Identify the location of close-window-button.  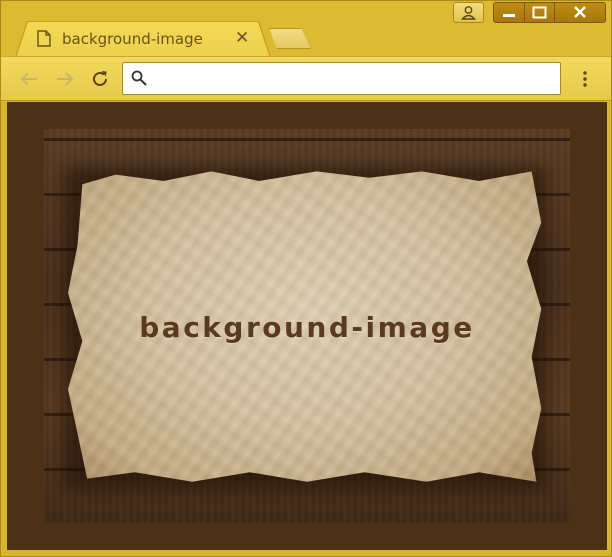
(580, 12).